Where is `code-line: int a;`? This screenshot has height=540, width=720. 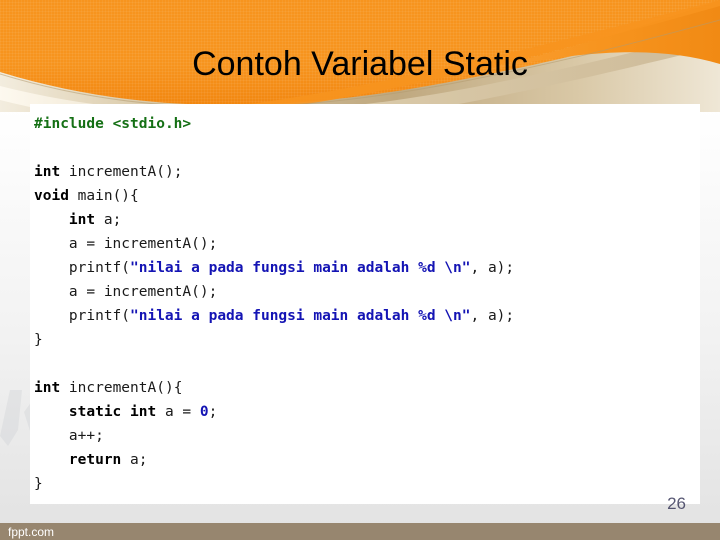
code-line: int a; is located at coordinates (367, 220).